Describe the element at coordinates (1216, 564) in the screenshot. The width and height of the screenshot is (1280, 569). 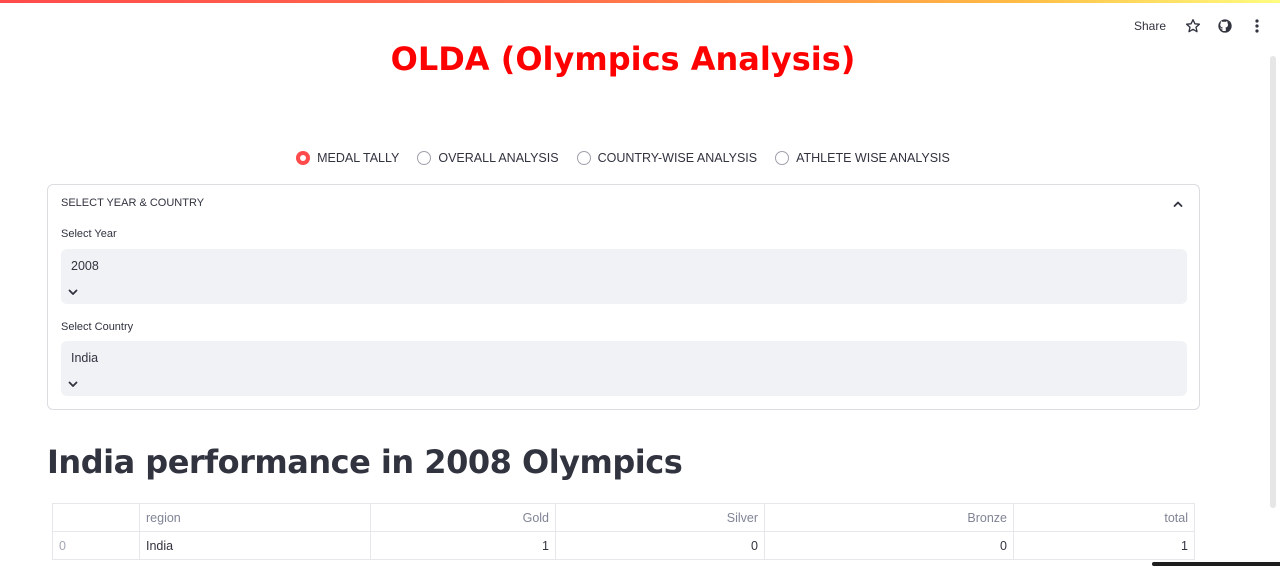
I see `bottom-corner-bar` at that location.